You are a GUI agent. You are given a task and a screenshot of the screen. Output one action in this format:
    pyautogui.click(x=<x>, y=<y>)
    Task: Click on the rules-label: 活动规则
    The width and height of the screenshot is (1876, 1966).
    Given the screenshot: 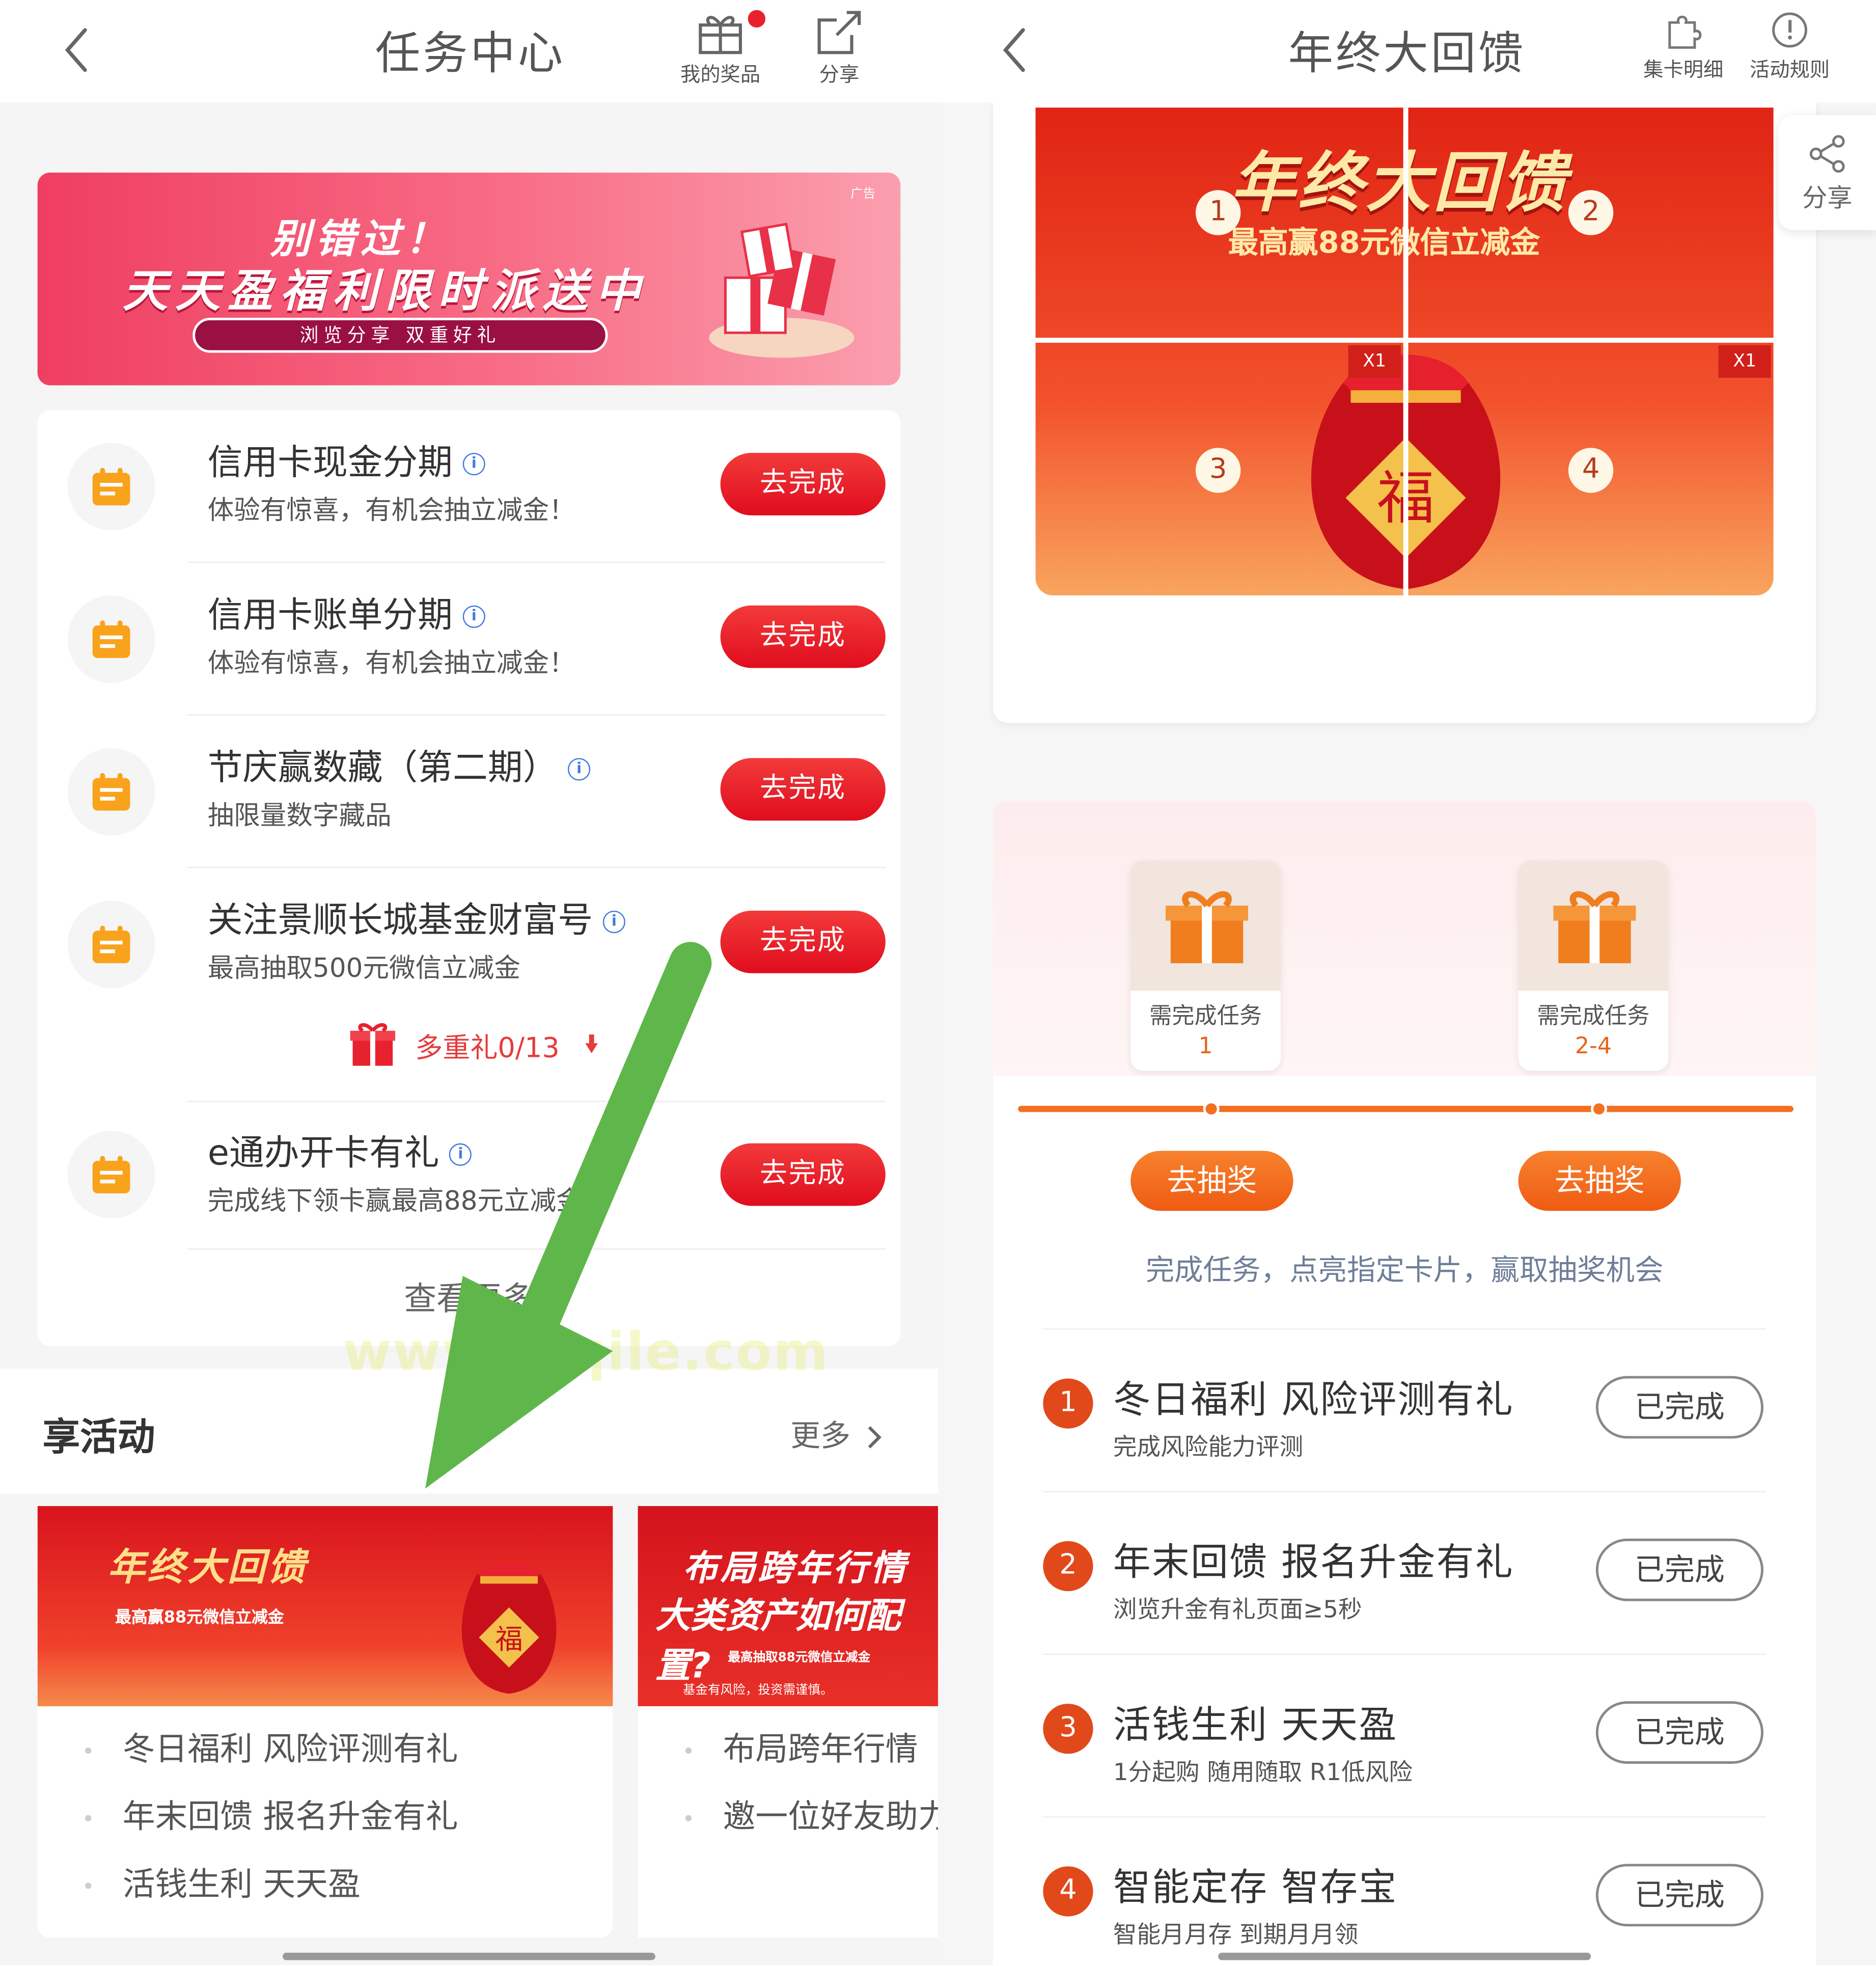 What is the action you would take?
    pyautogui.click(x=1790, y=69)
    